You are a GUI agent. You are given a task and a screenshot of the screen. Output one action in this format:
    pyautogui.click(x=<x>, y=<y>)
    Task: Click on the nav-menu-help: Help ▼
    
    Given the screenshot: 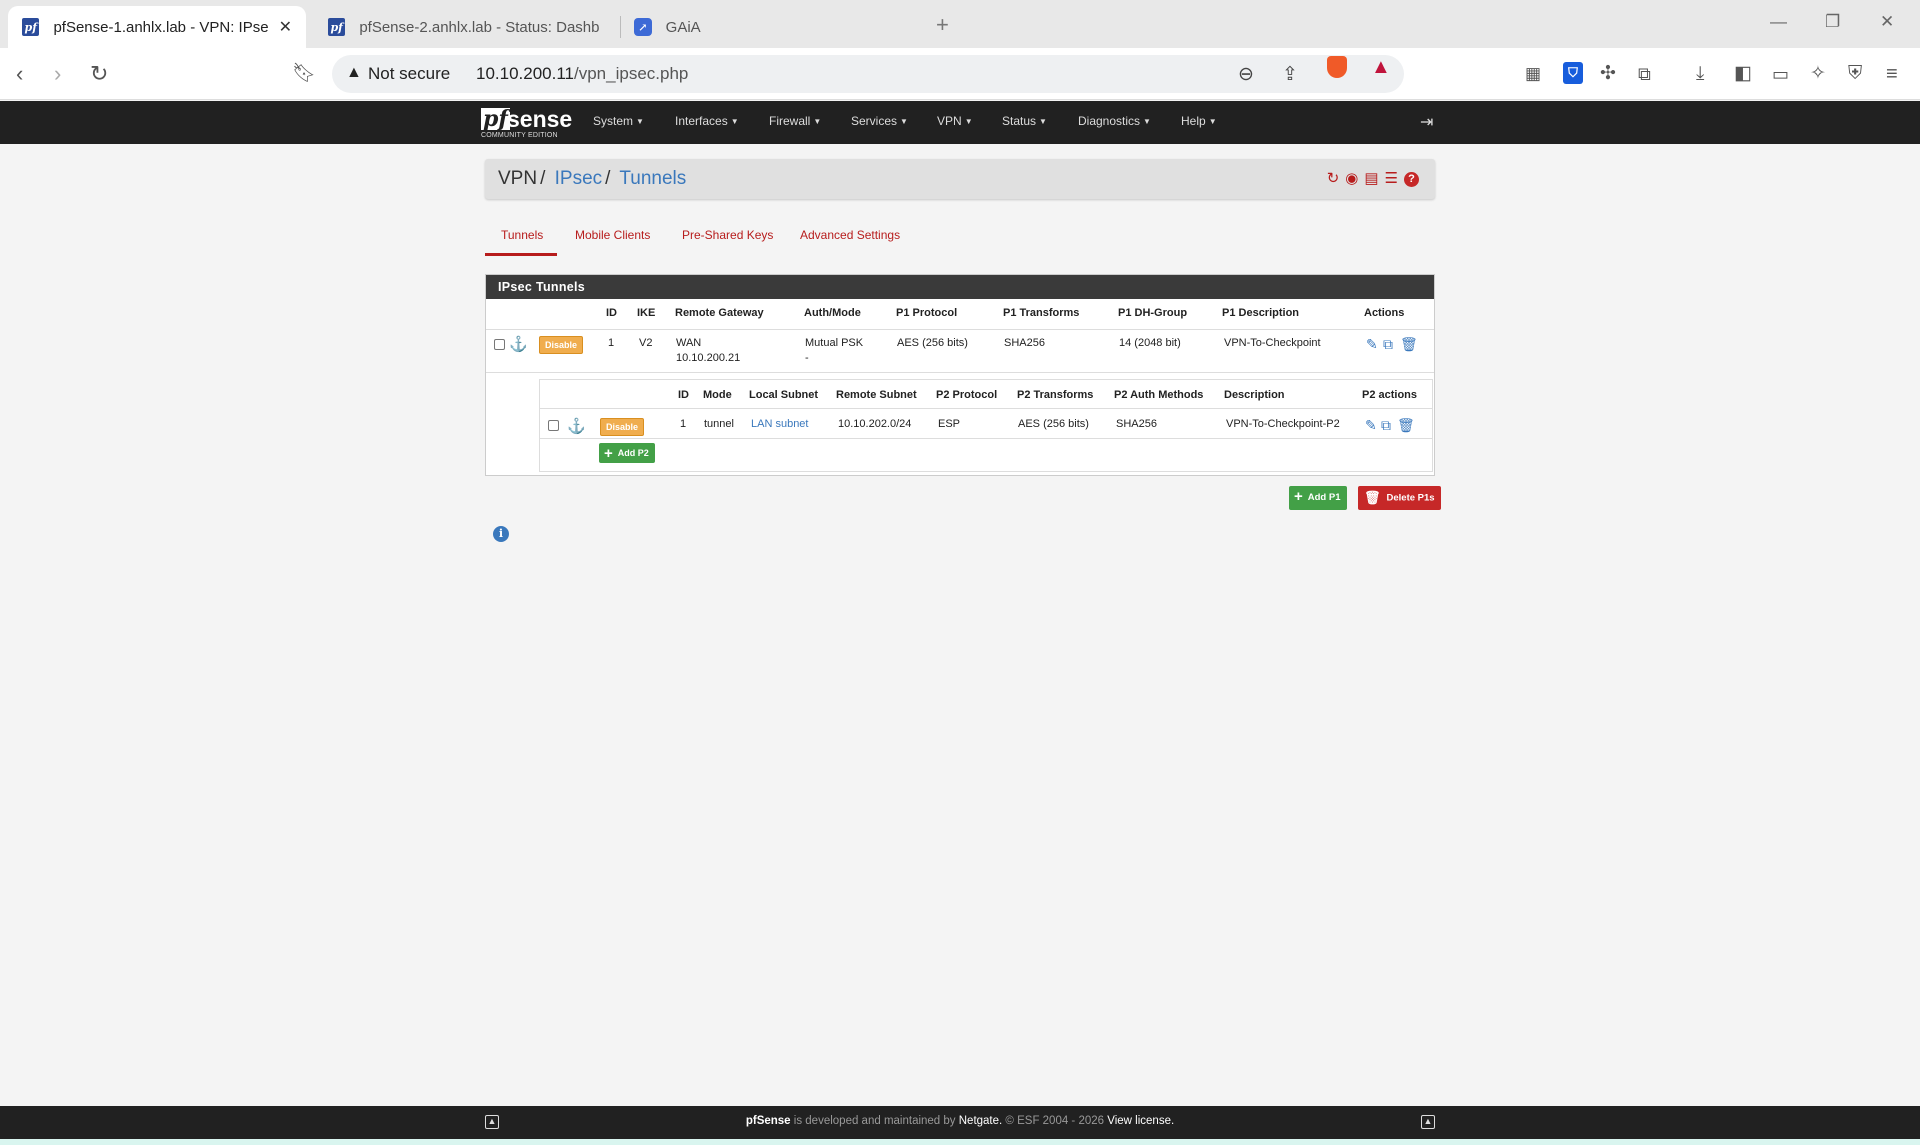 What is the action you would take?
    pyautogui.click(x=1199, y=121)
    